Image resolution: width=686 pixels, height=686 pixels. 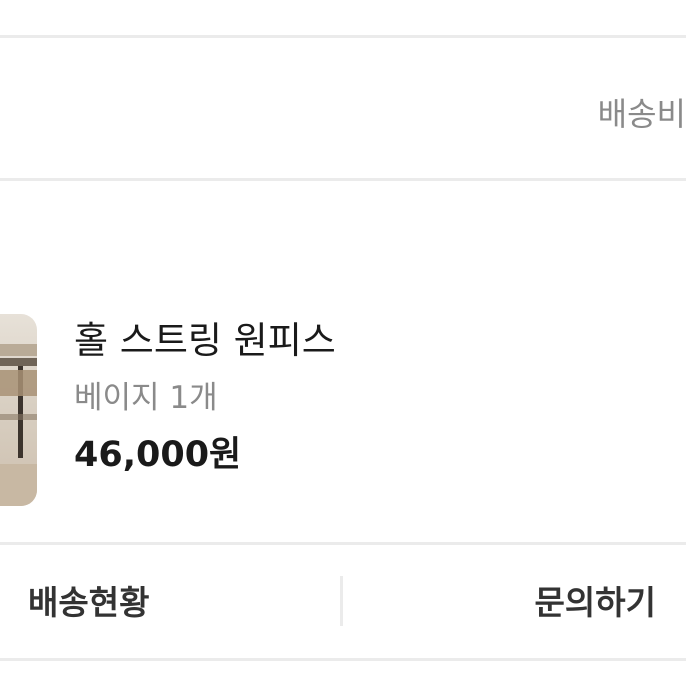 What do you see at coordinates (343, 543) in the screenshot?
I see `actions-top-divider` at bounding box center [343, 543].